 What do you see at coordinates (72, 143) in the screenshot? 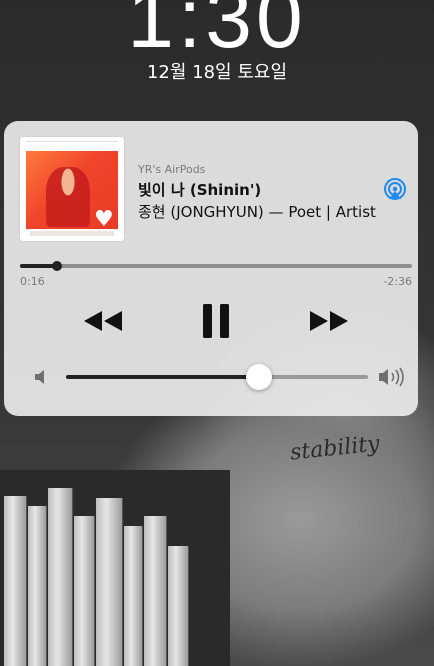
I see `album-art-header` at bounding box center [72, 143].